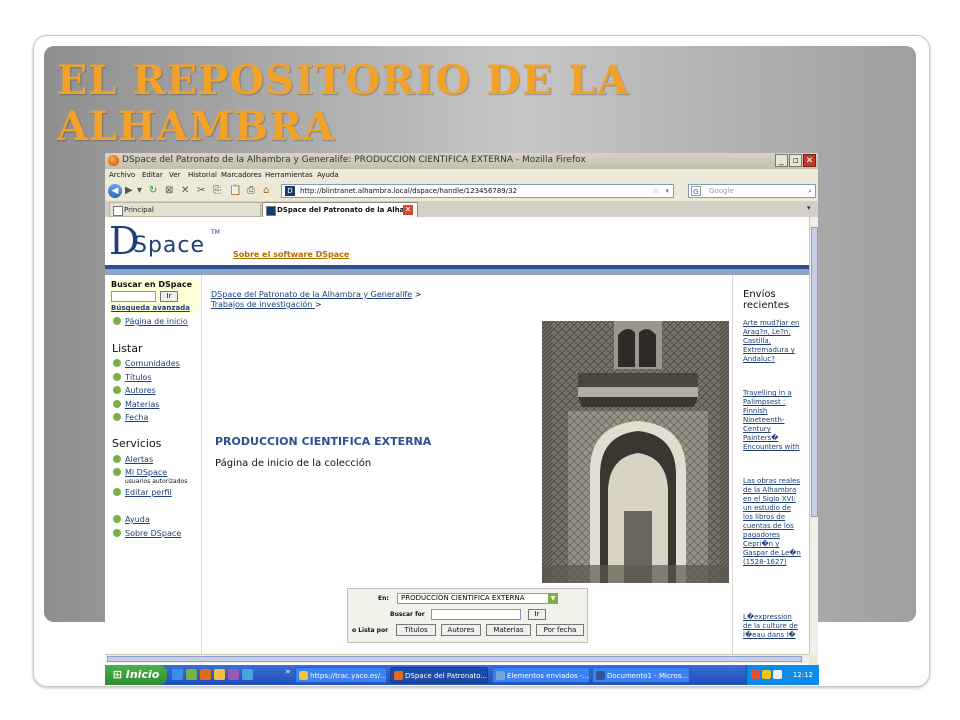 Image resolution: width=960 pixels, height=720 pixels. I want to click on sidebar-item-label: Alertas, so click(139, 459).